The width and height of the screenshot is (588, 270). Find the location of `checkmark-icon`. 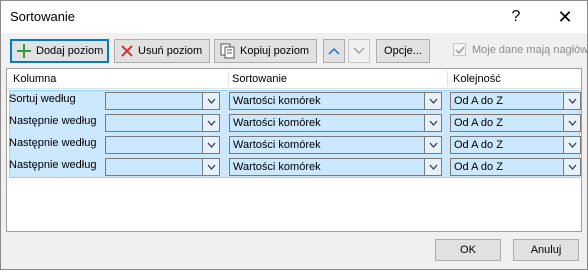

checkmark-icon is located at coordinates (459, 50).